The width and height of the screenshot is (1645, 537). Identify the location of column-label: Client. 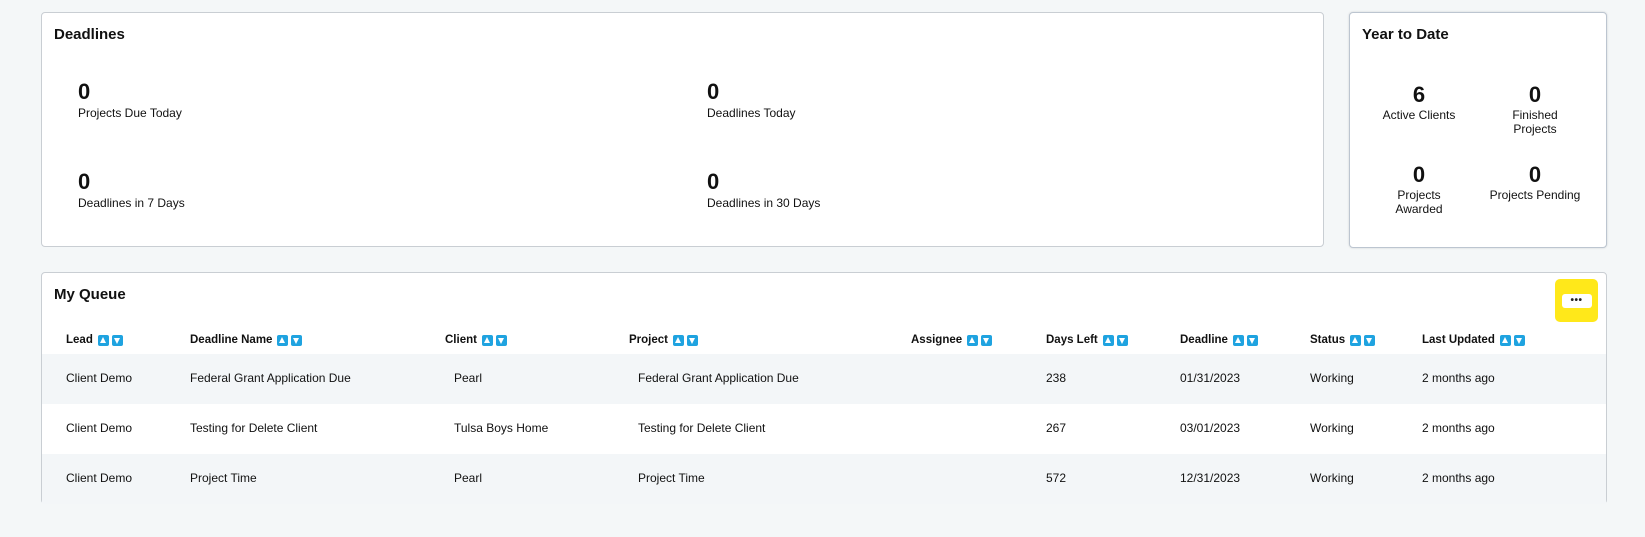
(461, 340).